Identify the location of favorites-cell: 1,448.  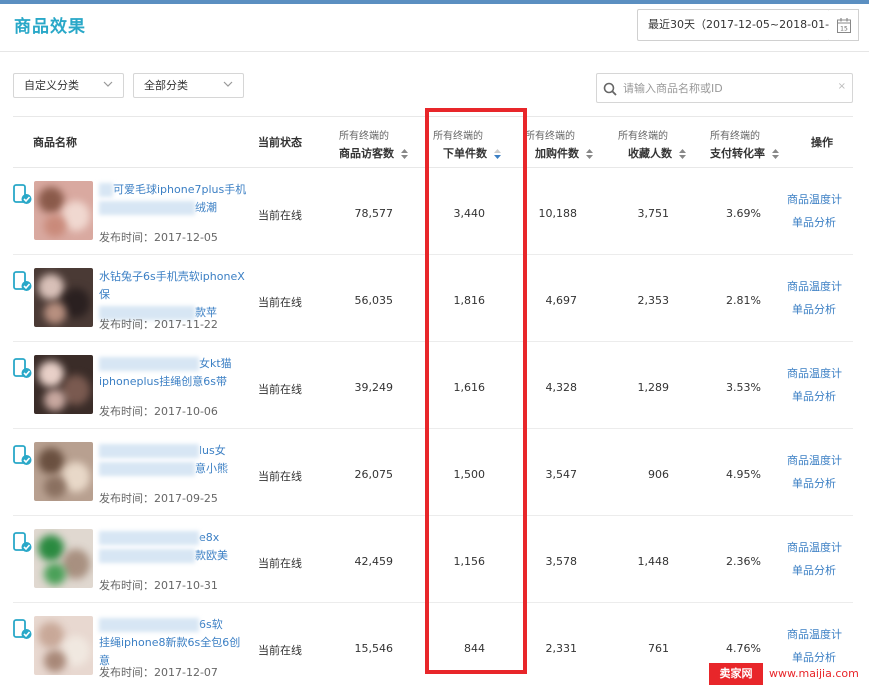
(653, 561).